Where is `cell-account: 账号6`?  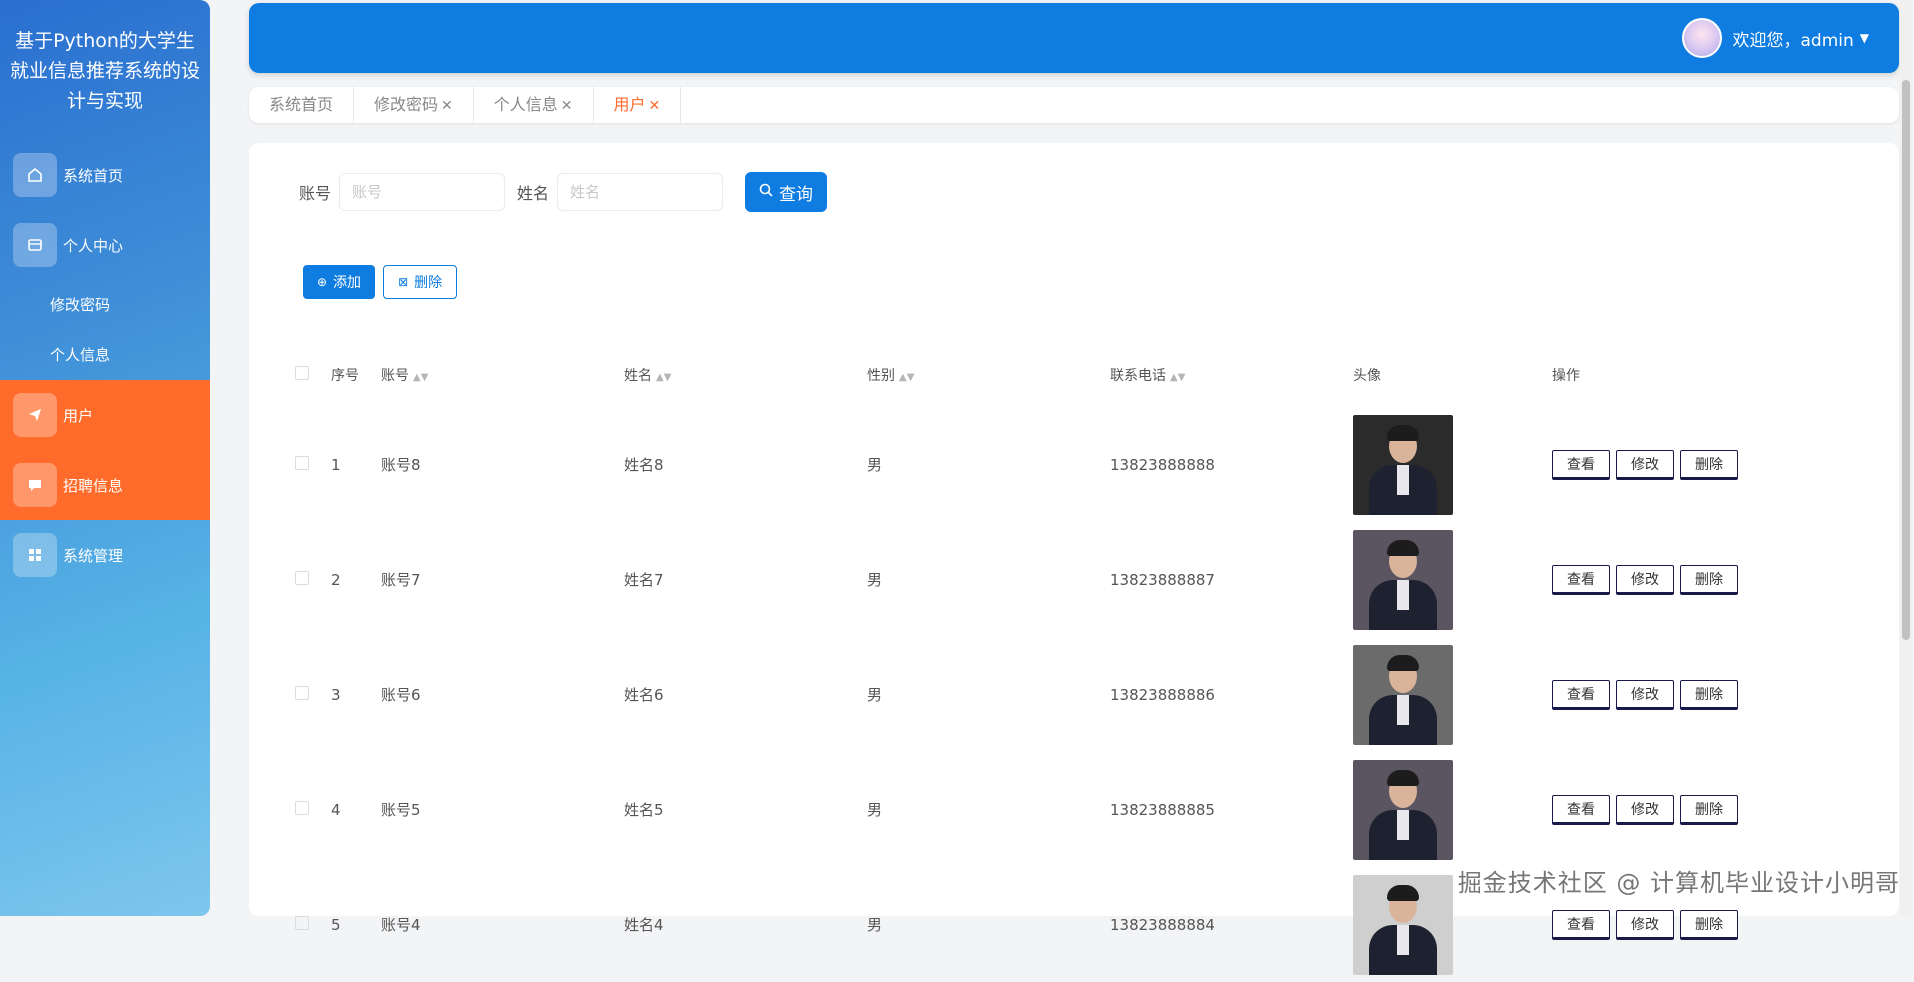 cell-account: 账号6 is located at coordinates (401, 695).